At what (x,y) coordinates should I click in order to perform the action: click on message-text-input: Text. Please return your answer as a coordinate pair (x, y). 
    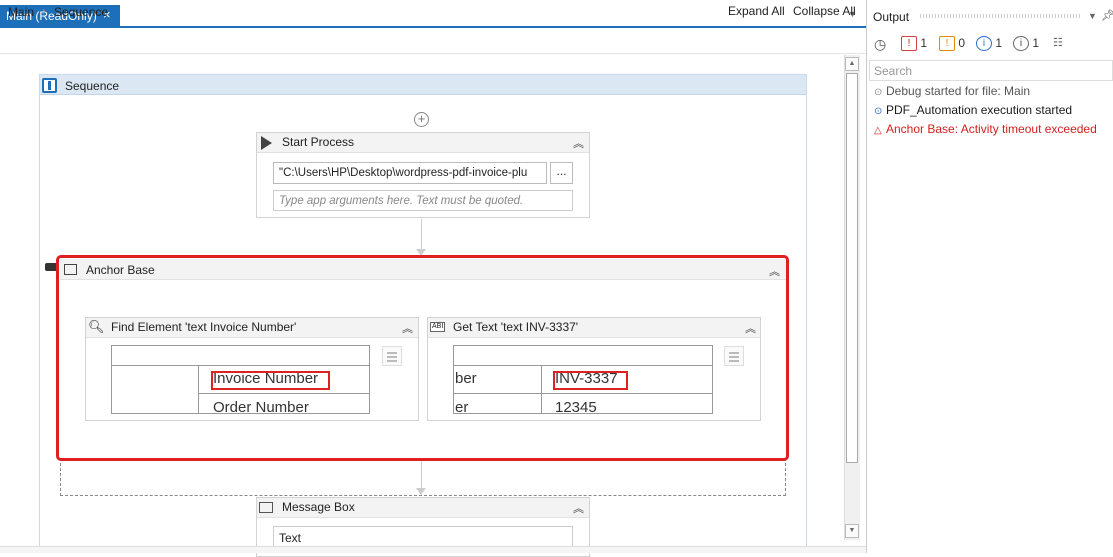
    Looking at the image, I should click on (423, 537).